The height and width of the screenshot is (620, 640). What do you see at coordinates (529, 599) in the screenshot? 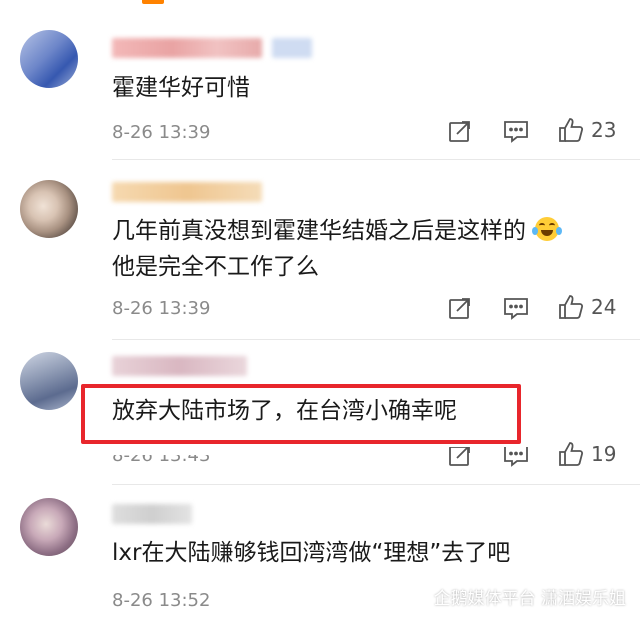
I see `watermark-text: 企鹅媒体平台 潇洒娱乐姐` at bounding box center [529, 599].